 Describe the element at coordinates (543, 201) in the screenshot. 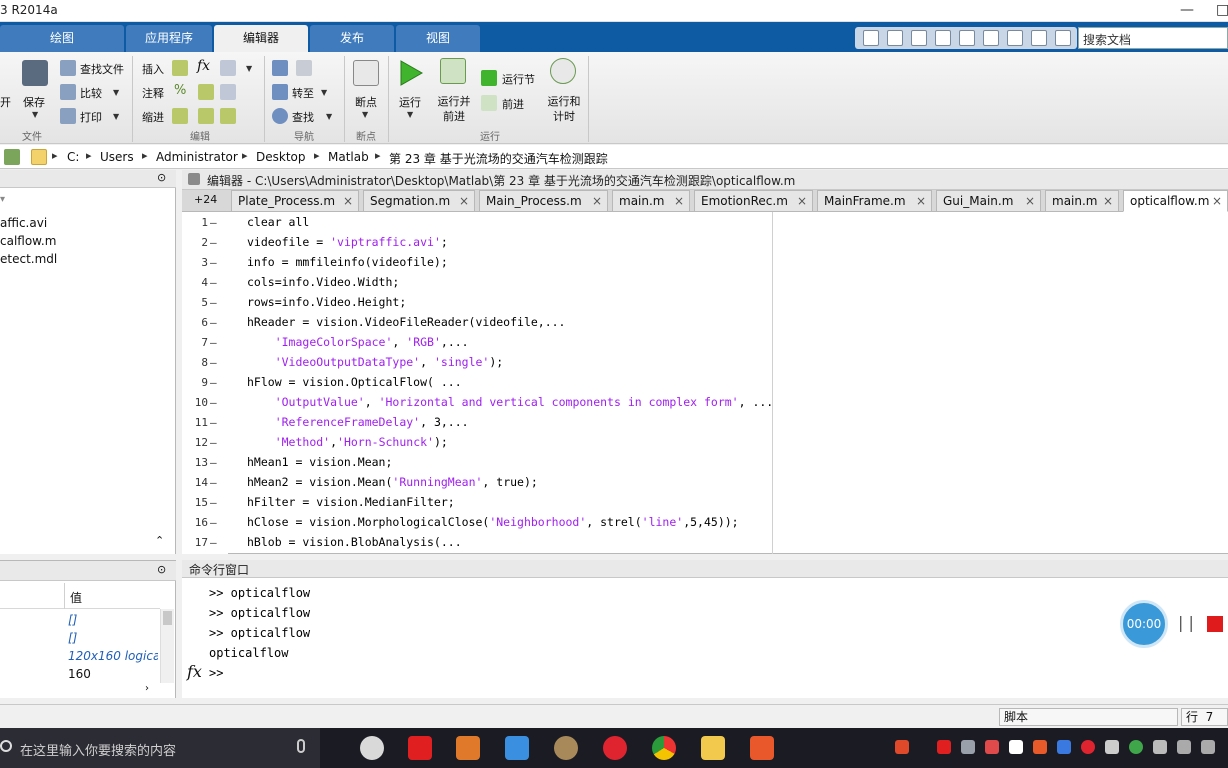

I see `editor-tab: Main_Process.m ×` at that location.